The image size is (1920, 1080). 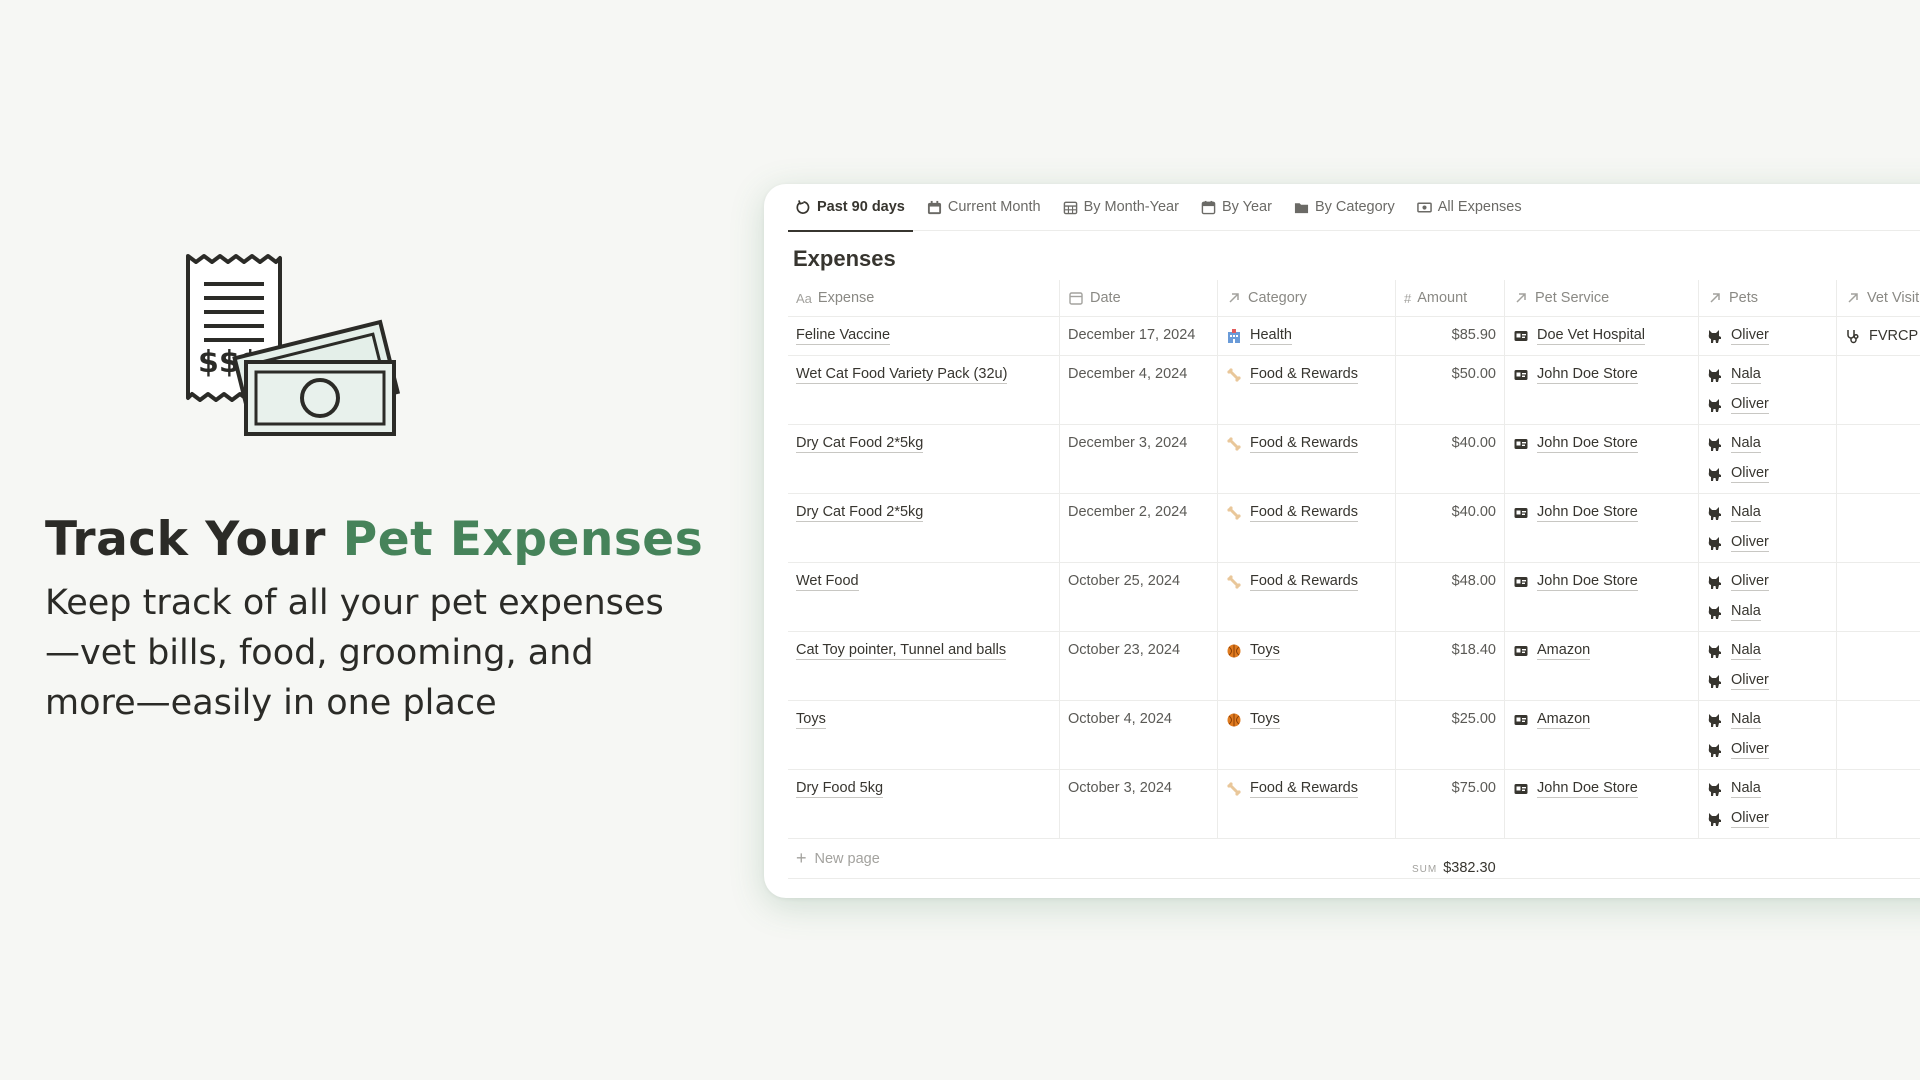 I want to click on pets-cell: Oliver Nala, so click(x=1768, y=597).